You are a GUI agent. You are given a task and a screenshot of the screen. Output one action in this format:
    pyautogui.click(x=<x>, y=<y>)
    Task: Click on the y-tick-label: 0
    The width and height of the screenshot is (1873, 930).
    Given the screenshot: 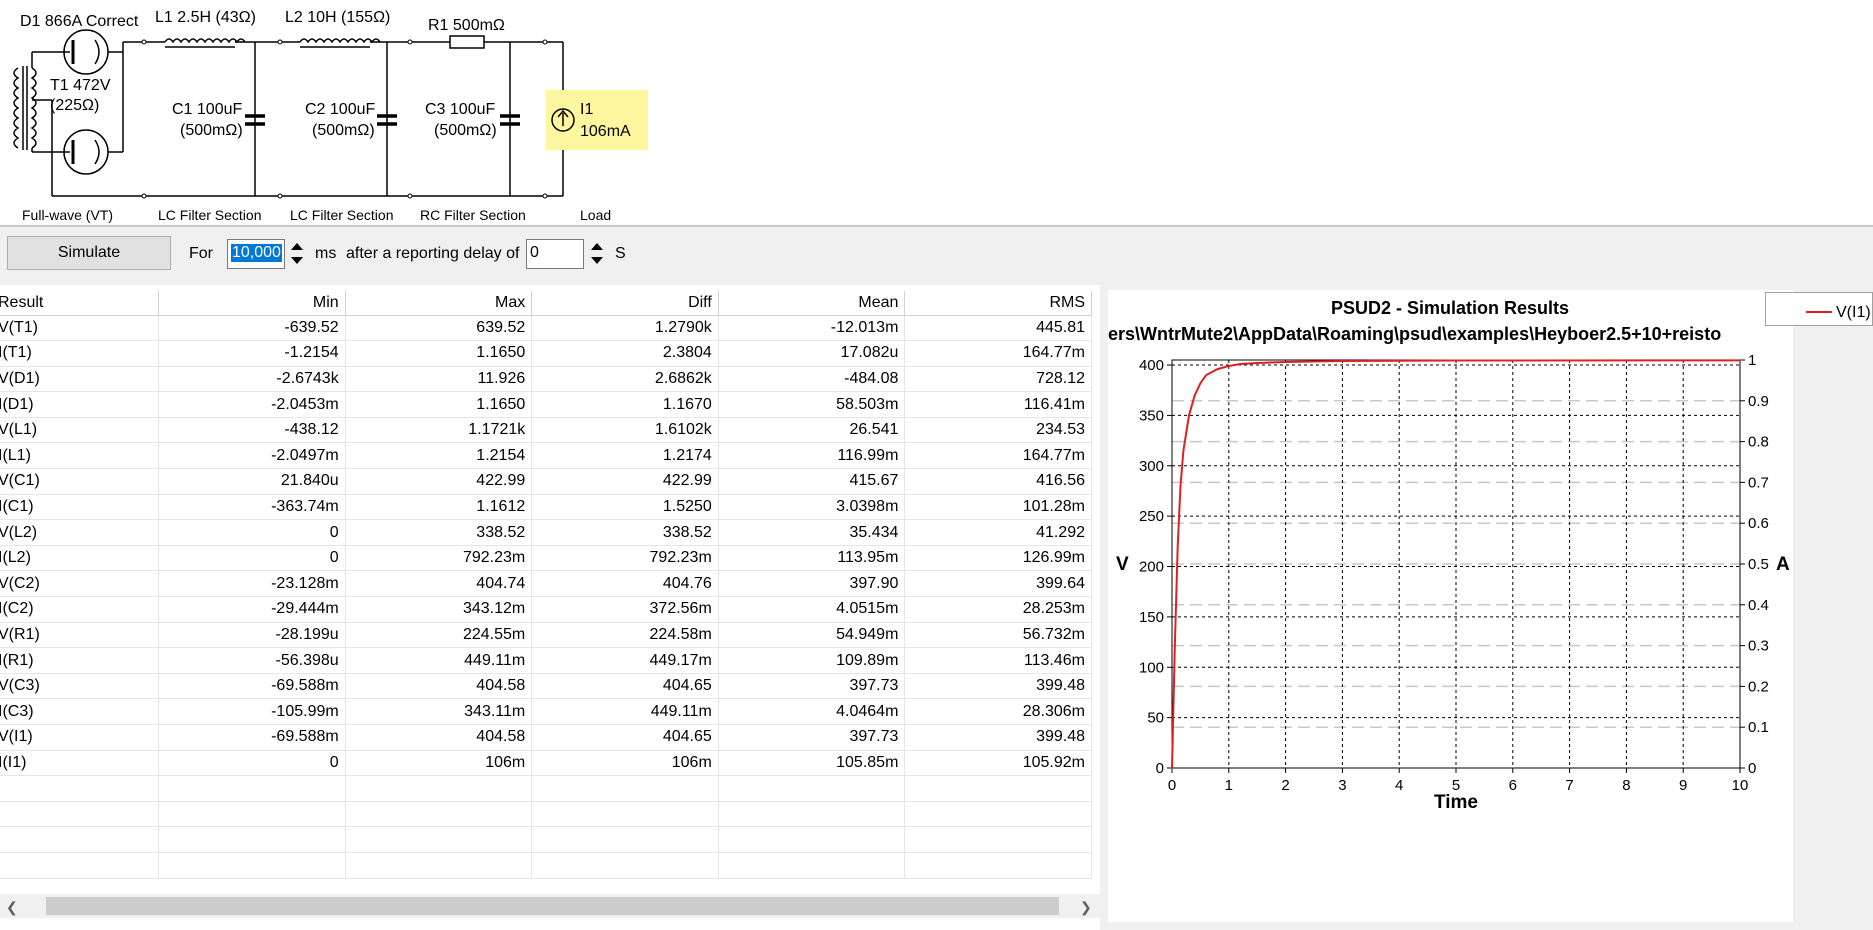 What is the action you would take?
    pyautogui.click(x=1160, y=768)
    